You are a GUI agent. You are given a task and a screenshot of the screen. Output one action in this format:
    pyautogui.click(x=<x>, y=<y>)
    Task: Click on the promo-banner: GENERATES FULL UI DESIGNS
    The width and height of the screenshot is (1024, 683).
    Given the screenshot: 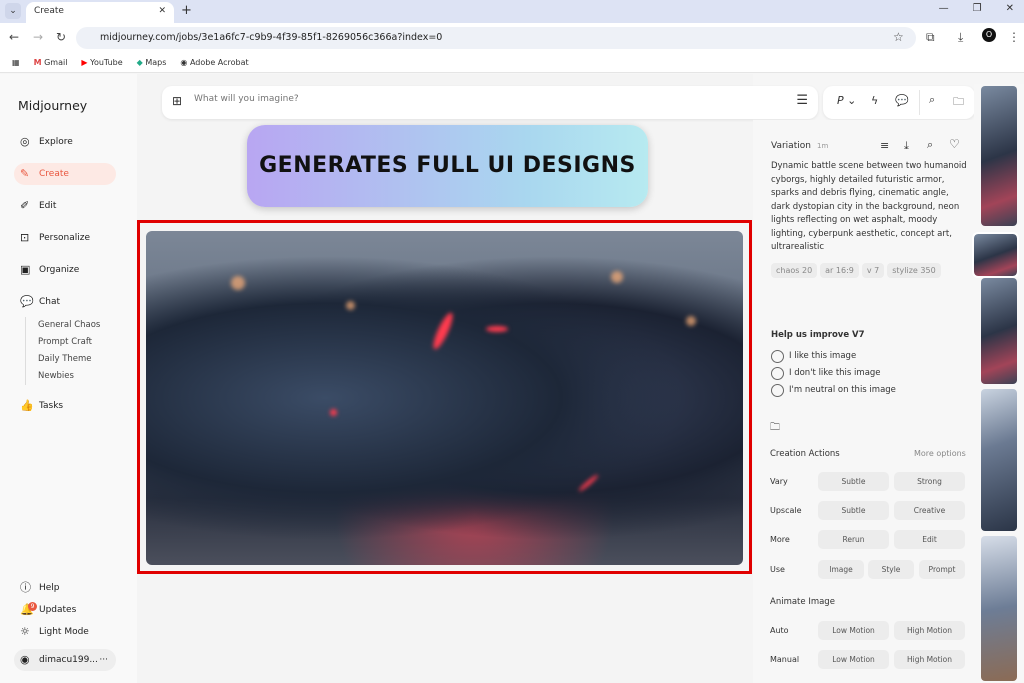 What is the action you would take?
    pyautogui.click(x=447, y=166)
    